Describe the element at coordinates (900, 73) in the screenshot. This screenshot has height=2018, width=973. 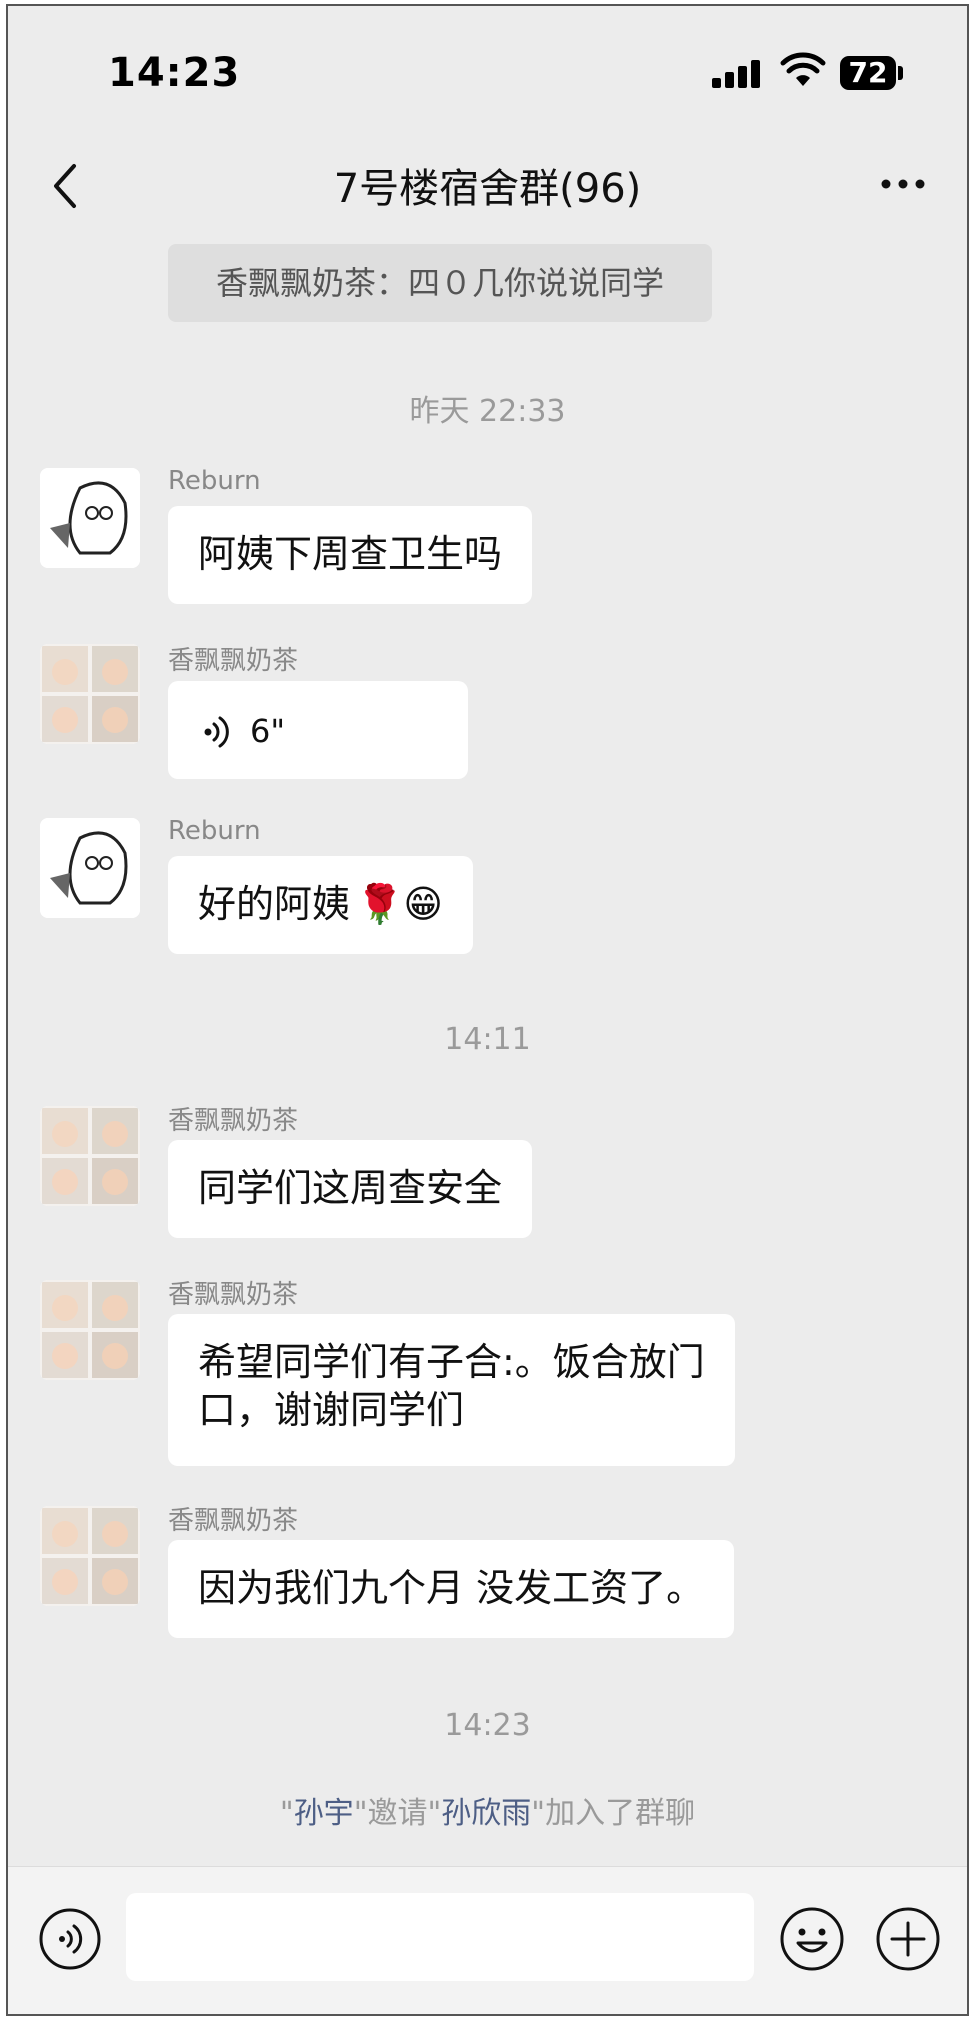
I see `battery-icon` at that location.